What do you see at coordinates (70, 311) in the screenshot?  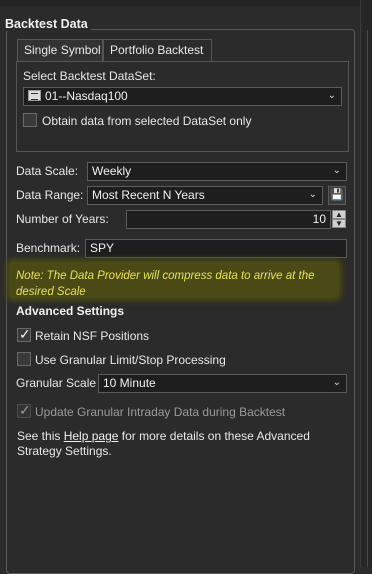 I see `advanced-settings-heading: Advanced Settings` at bounding box center [70, 311].